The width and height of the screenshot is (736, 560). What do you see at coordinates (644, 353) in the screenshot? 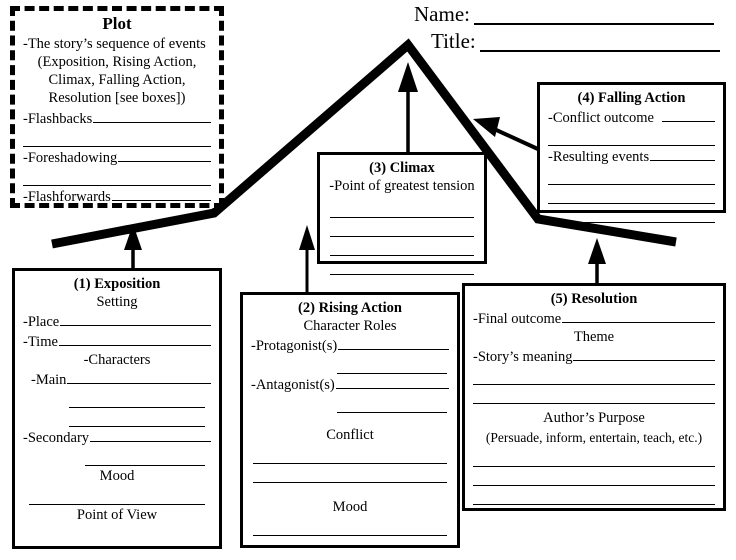
I see `resolution-field-story-meaning-input` at bounding box center [644, 353].